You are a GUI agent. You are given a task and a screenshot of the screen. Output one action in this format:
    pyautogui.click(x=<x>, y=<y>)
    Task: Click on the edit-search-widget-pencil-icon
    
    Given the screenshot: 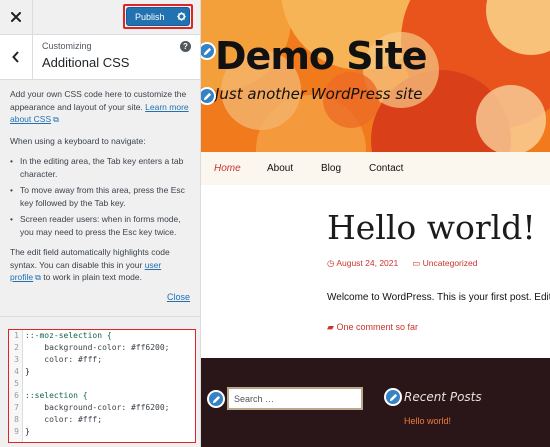 What is the action you would take?
    pyautogui.click(x=216, y=399)
    